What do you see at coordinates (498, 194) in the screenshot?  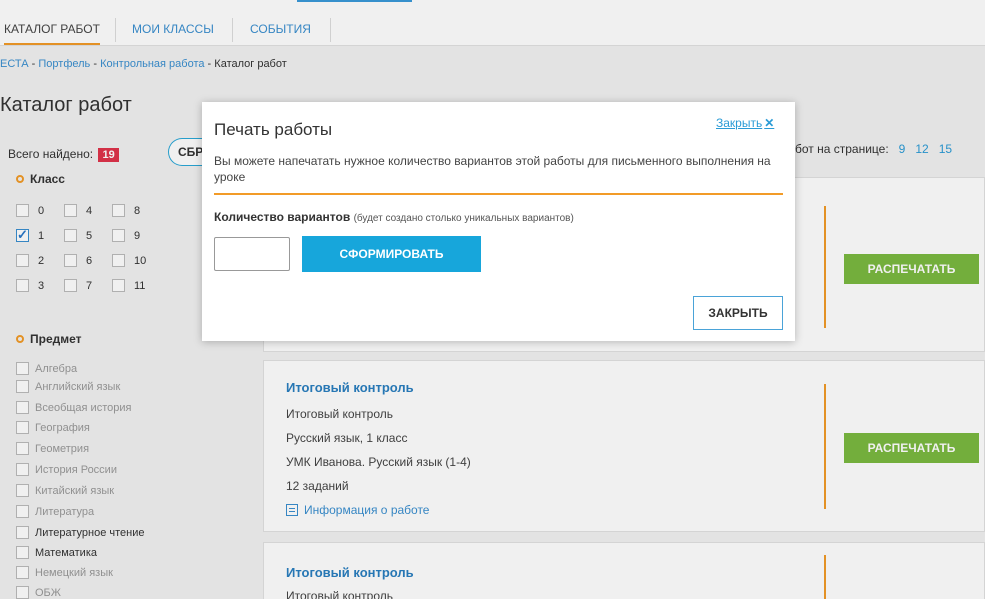 I see `modal-divider` at bounding box center [498, 194].